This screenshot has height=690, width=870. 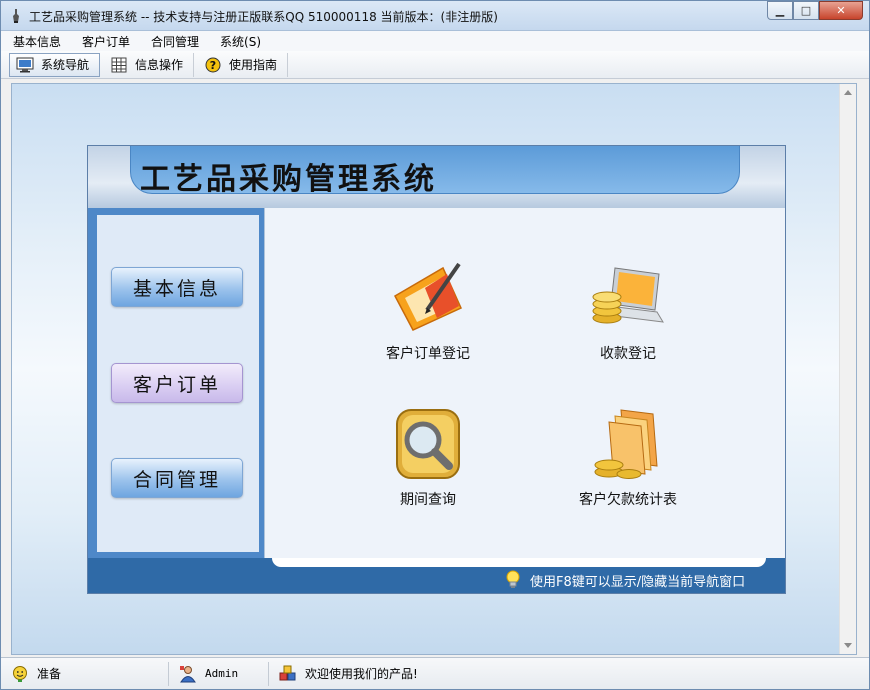 I want to click on feature-debt-report-label: 客户欠款统计表, so click(x=628, y=500).